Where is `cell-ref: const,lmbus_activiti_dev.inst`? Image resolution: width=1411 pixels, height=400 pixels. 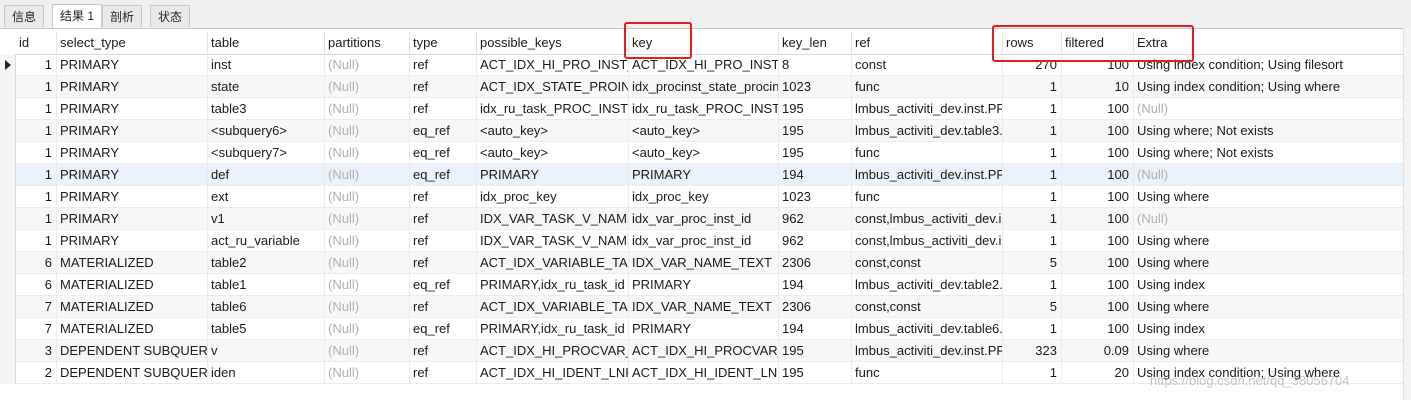 cell-ref: const,lmbus_activiti_dev.inst is located at coordinates (927, 241).